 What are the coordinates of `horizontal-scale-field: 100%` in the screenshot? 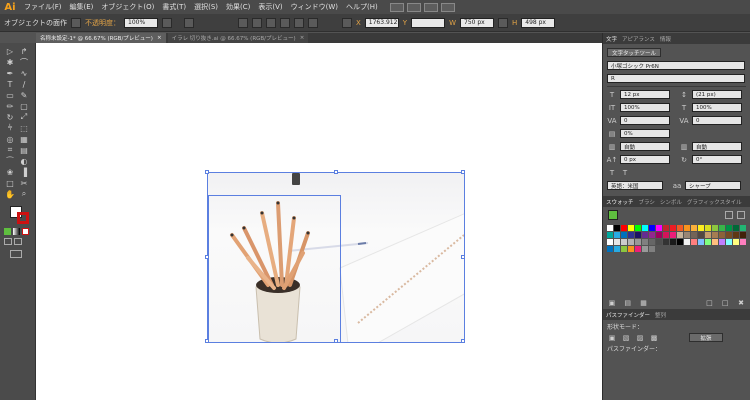 It's located at (717, 107).